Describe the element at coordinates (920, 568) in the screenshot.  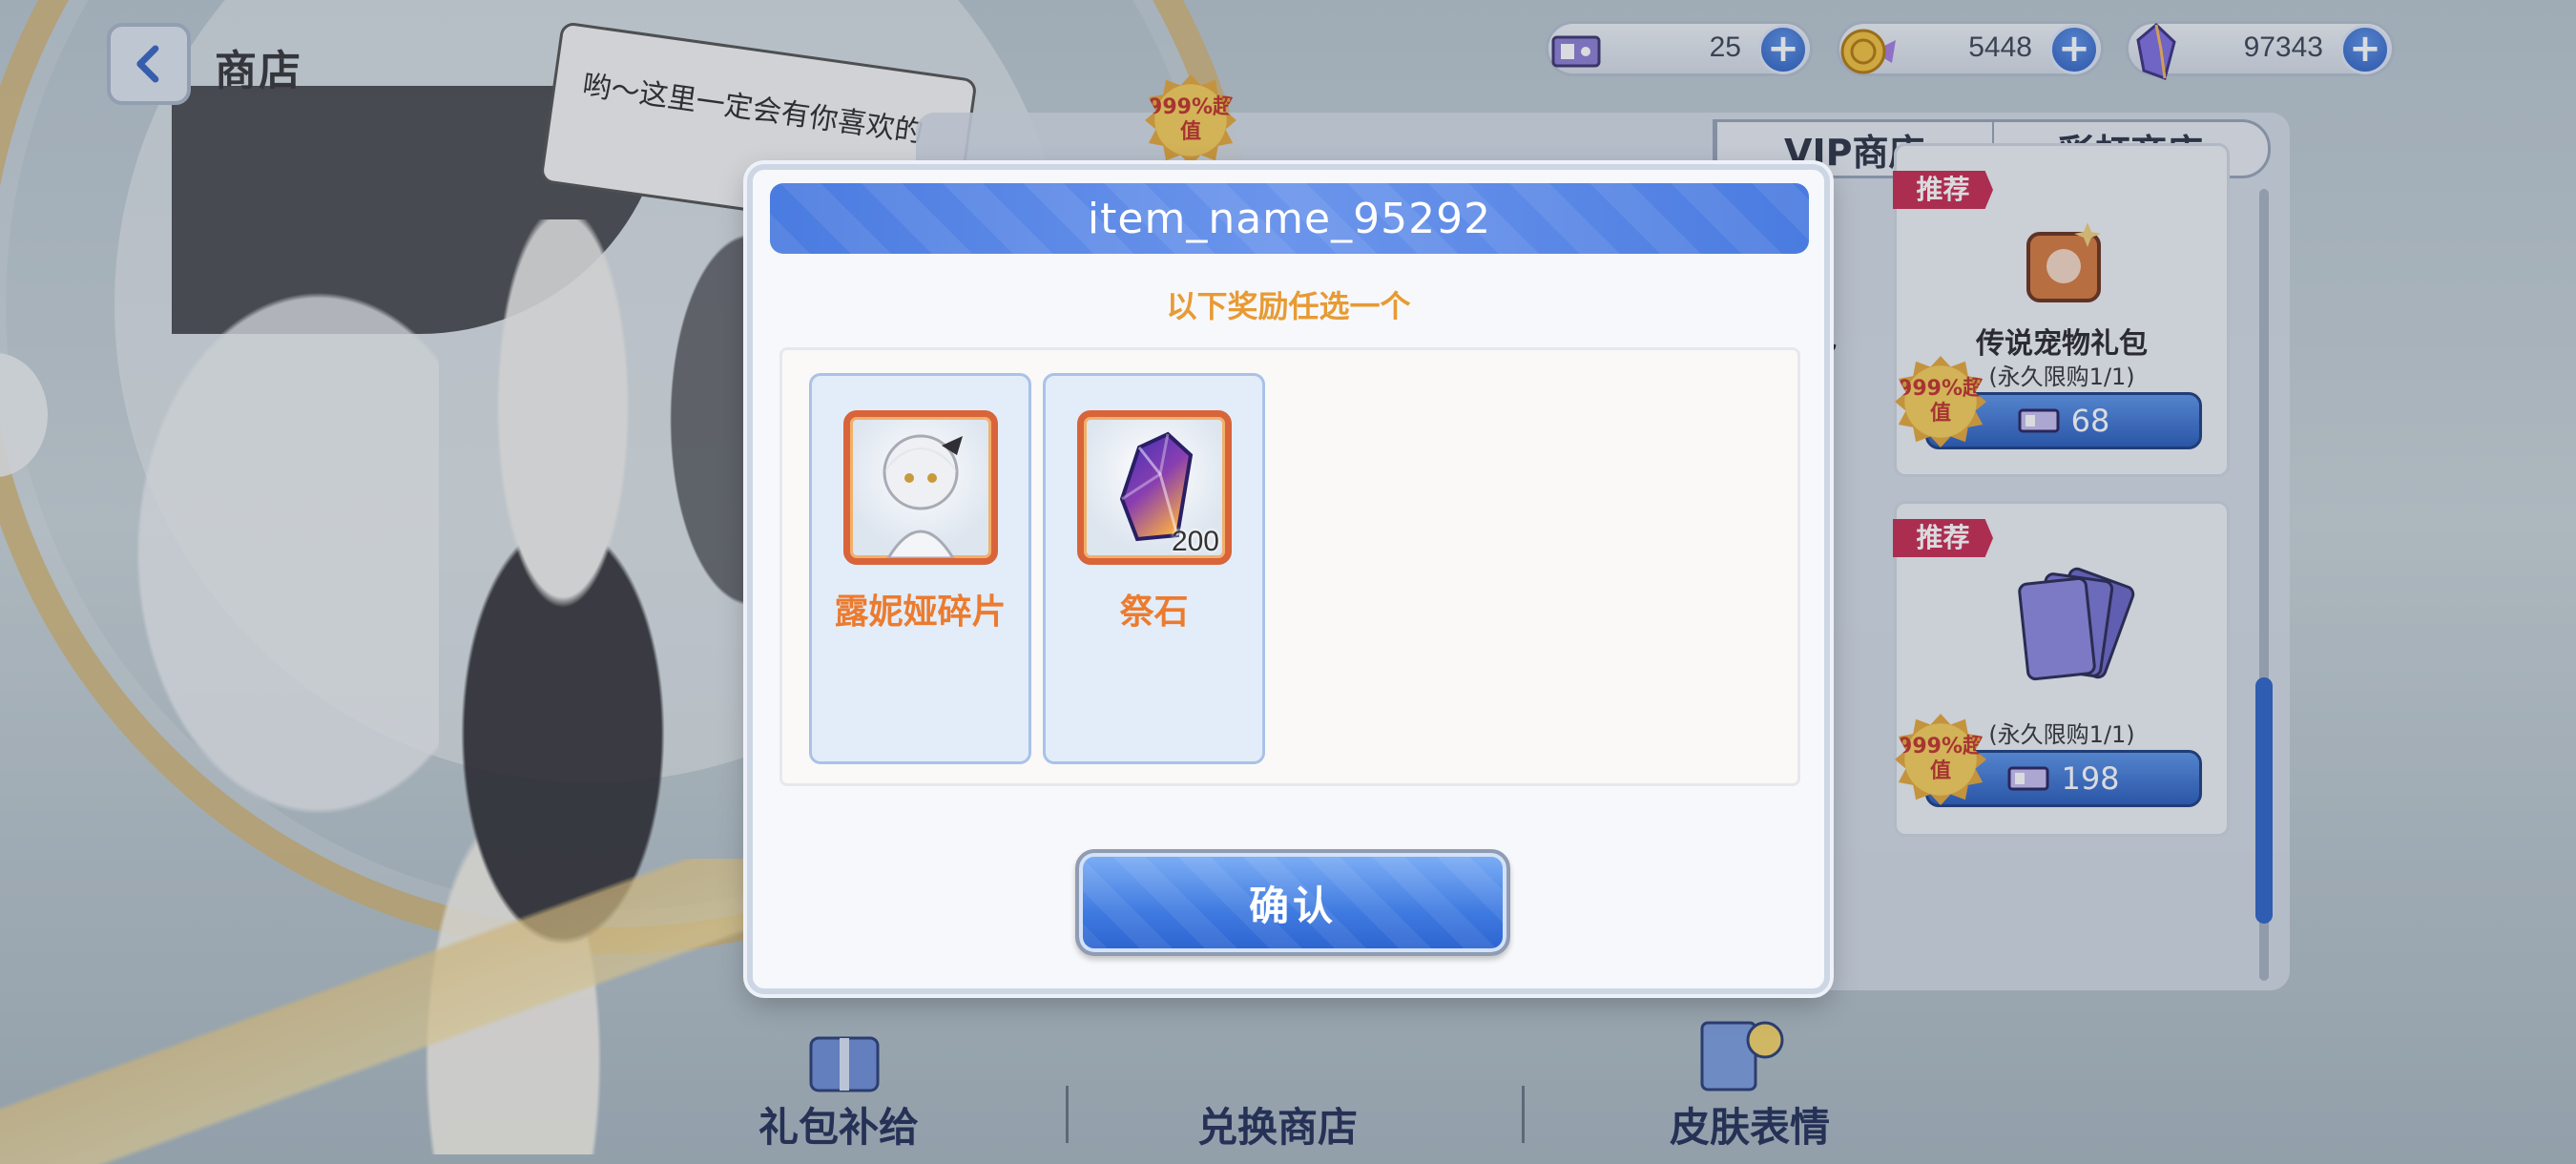
I see `reward-option-luniya-shard: 露妮娅碎片` at that location.